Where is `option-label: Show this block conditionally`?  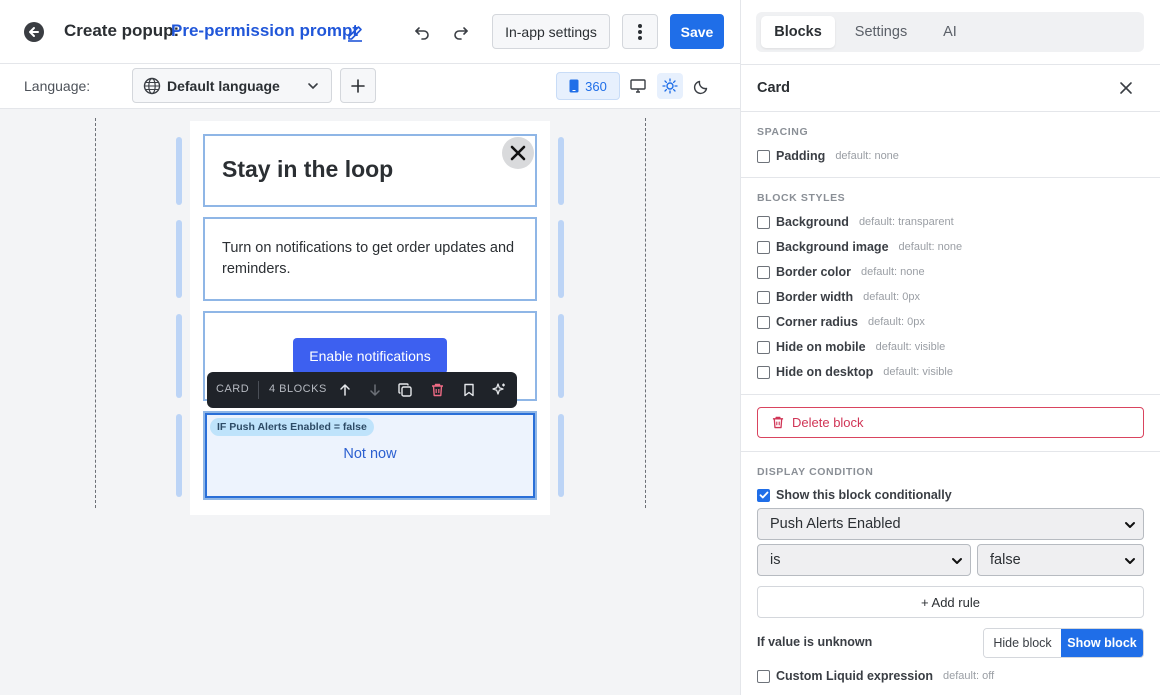 option-label: Show this block conditionally is located at coordinates (864, 495).